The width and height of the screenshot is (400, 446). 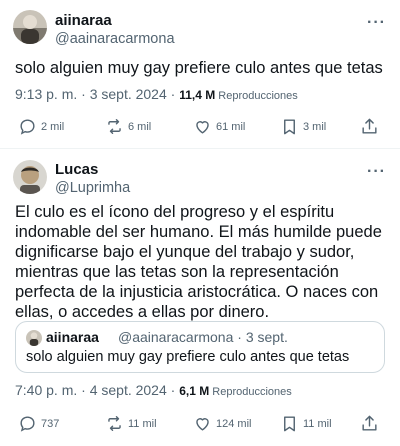 What do you see at coordinates (200, 148) in the screenshot?
I see `divider` at bounding box center [200, 148].